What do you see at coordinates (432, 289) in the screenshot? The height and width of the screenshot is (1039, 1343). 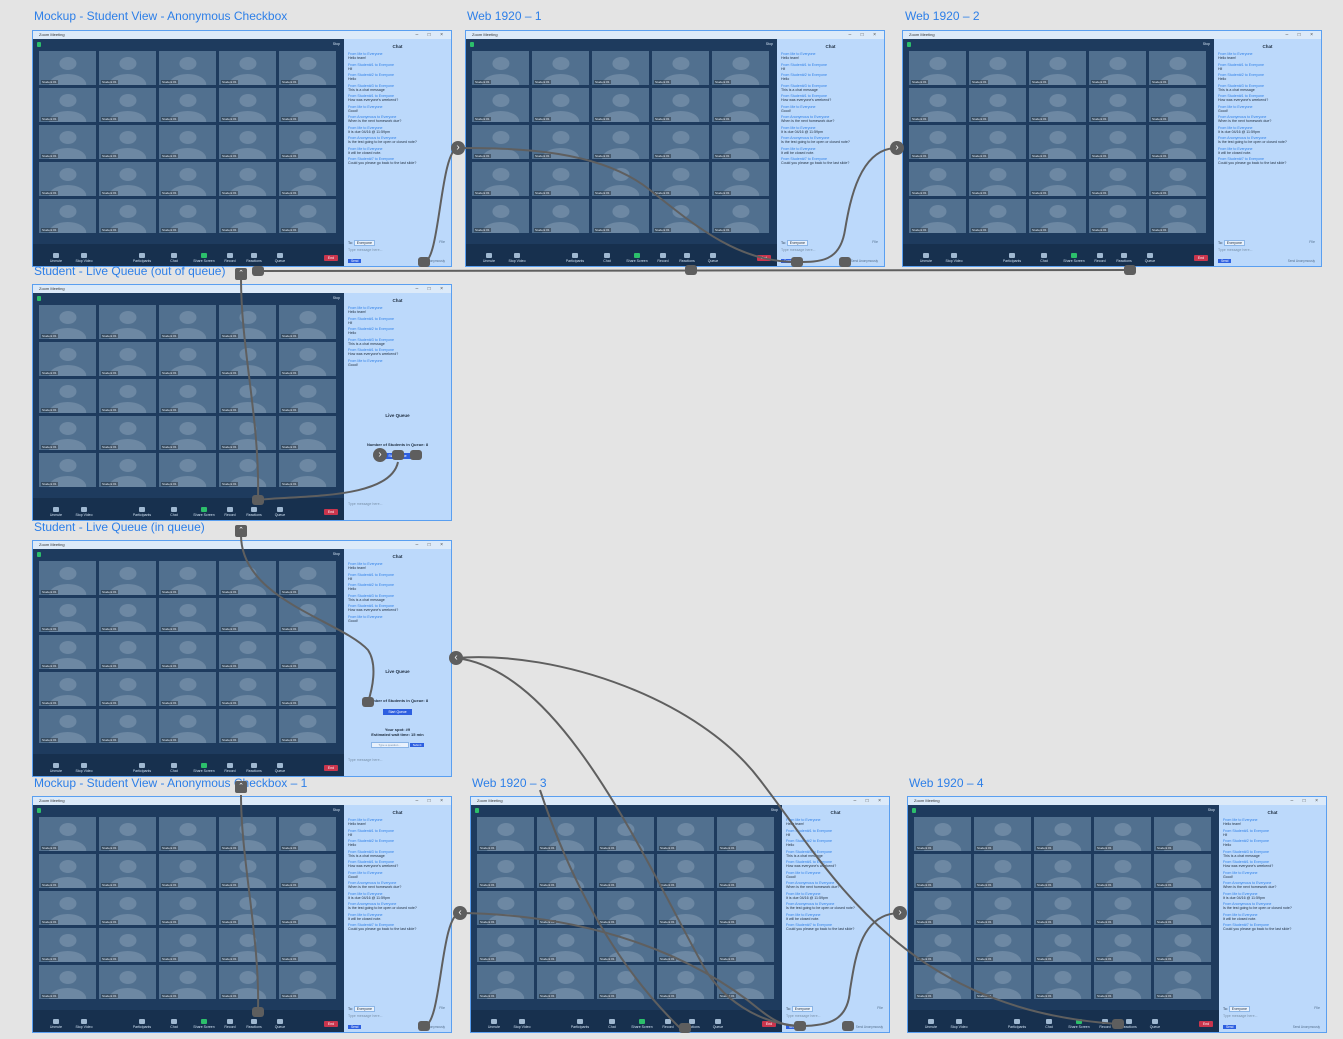 I see `window-controls: – □ ×` at bounding box center [432, 289].